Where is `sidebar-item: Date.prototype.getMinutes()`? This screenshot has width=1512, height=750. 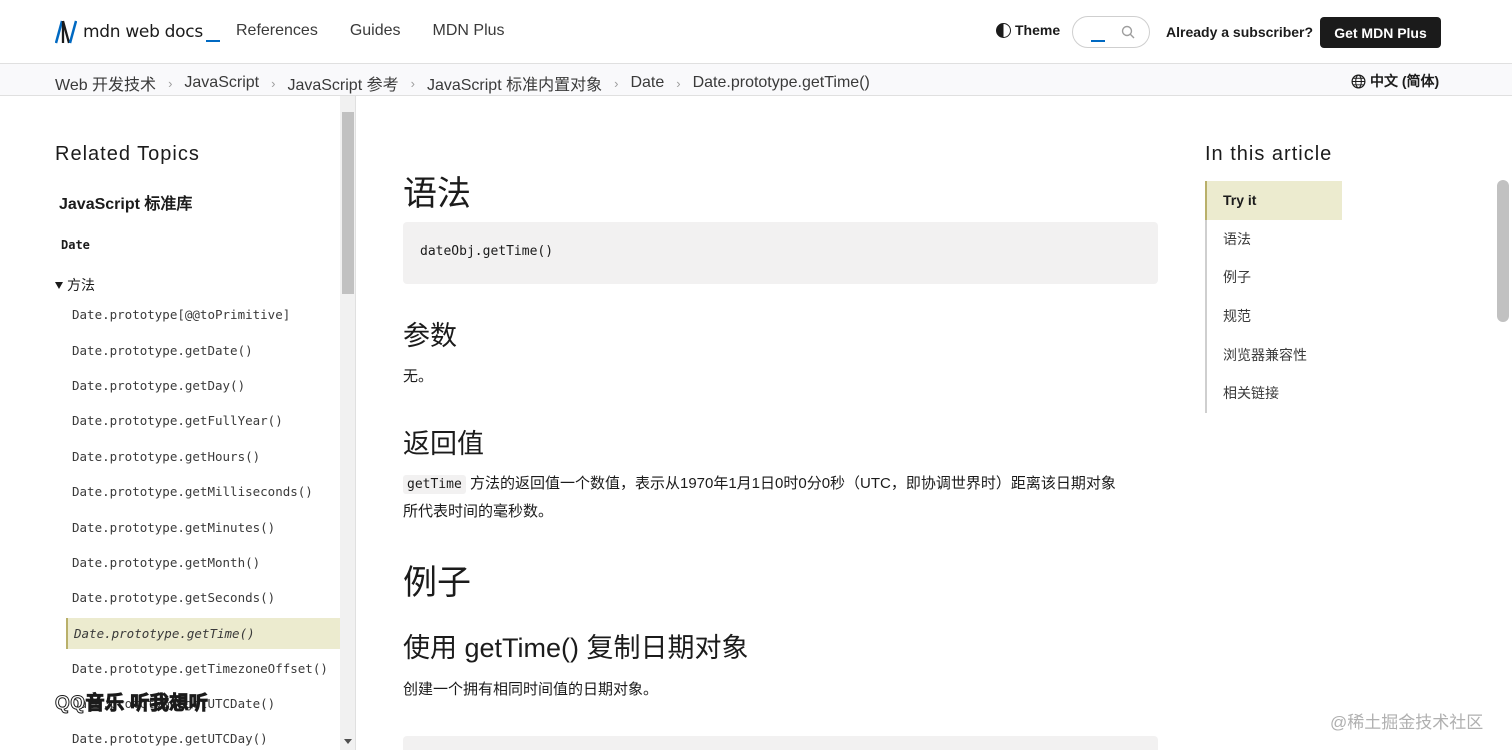 sidebar-item: Date.prototype.getMinutes() is located at coordinates (170, 526).